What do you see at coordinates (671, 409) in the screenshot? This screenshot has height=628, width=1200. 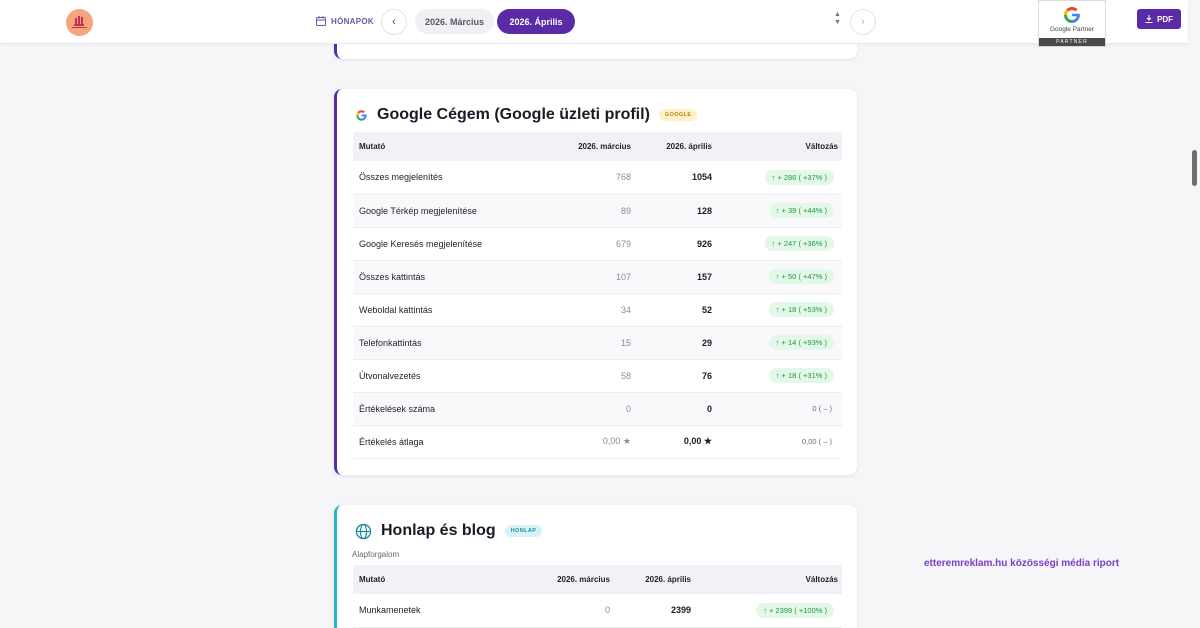 I see `curr-value-cell: 0` at bounding box center [671, 409].